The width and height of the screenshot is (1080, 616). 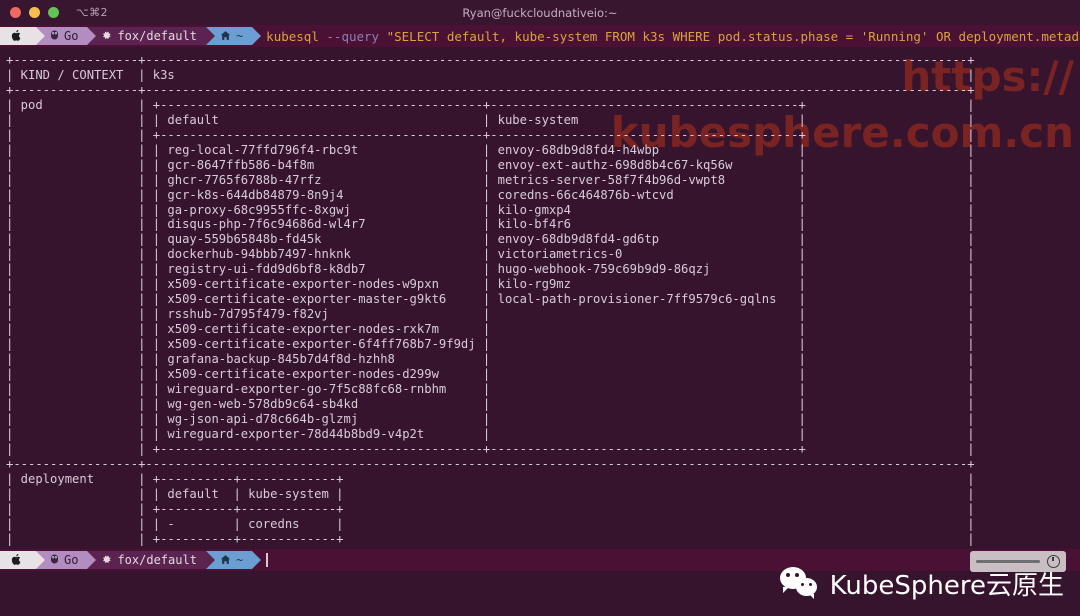 I want to click on close-button, so click(x=15, y=12).